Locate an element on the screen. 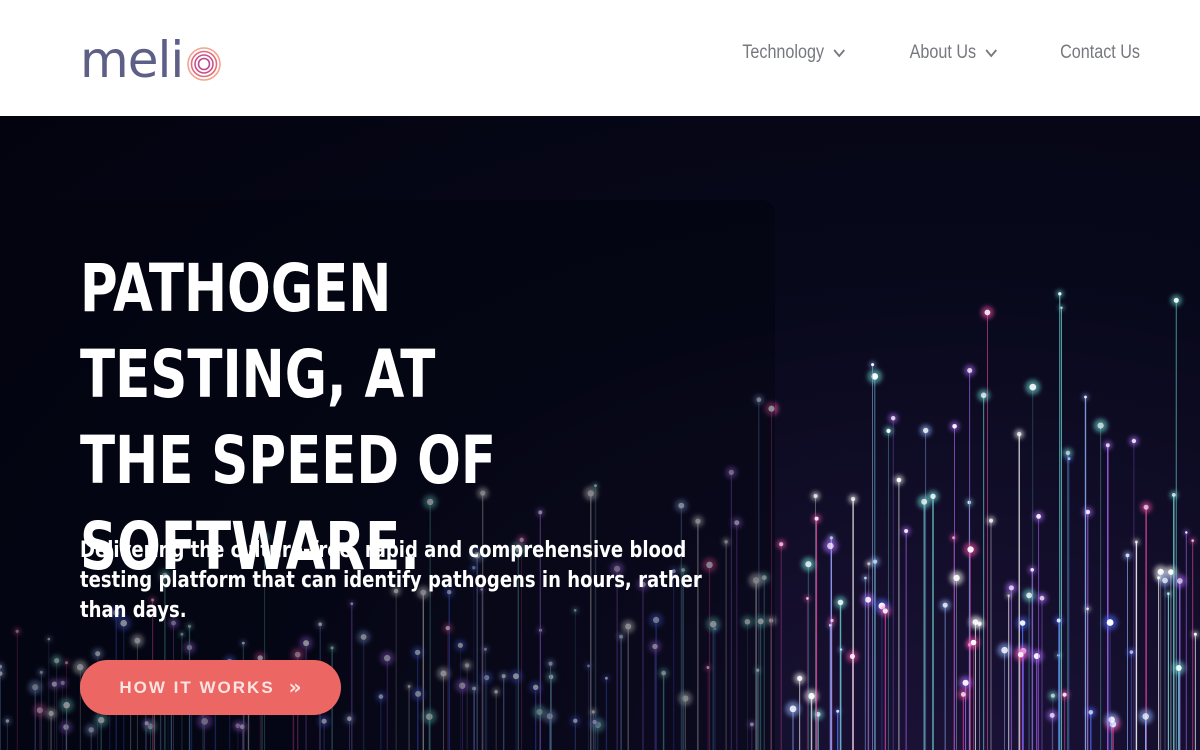 The image size is (1200, 750). nav-item-label: About Us is located at coordinates (942, 52).